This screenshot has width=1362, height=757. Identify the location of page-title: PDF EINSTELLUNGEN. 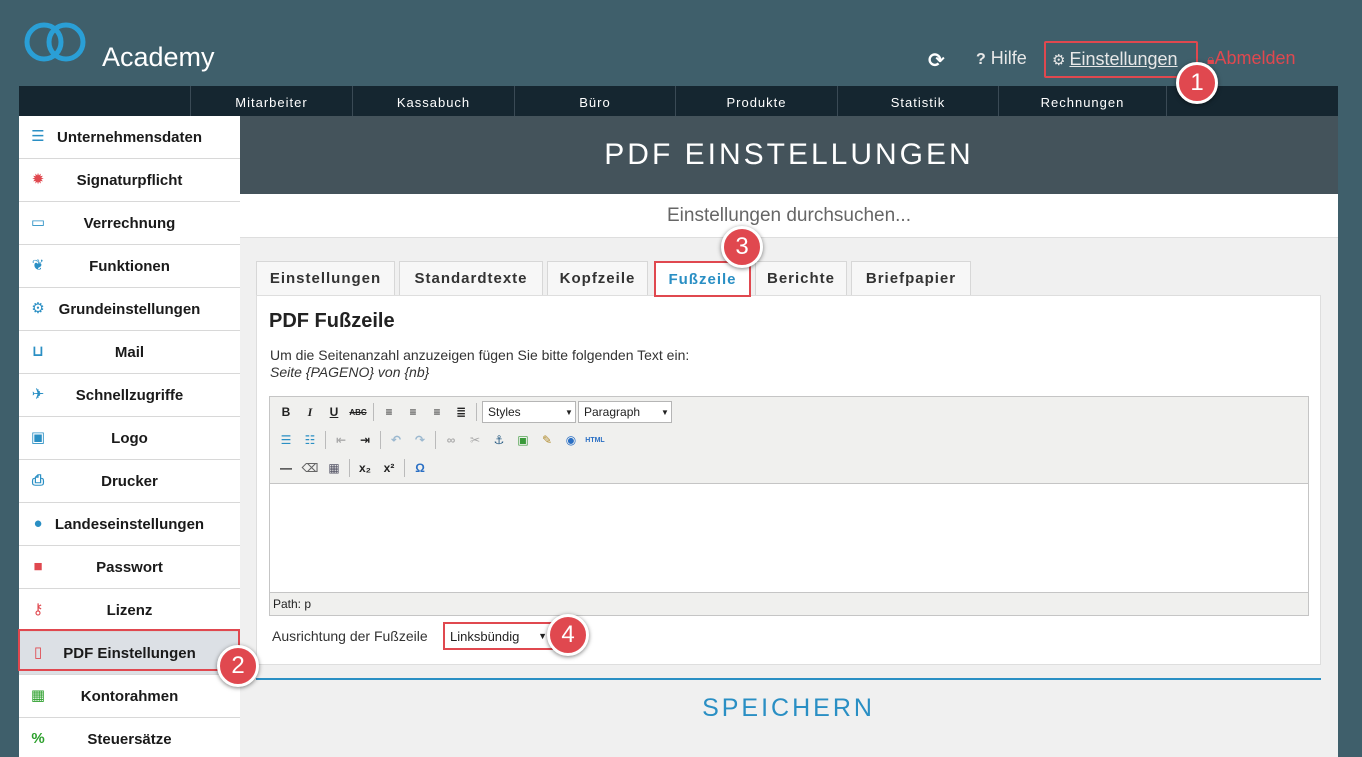
(789, 155).